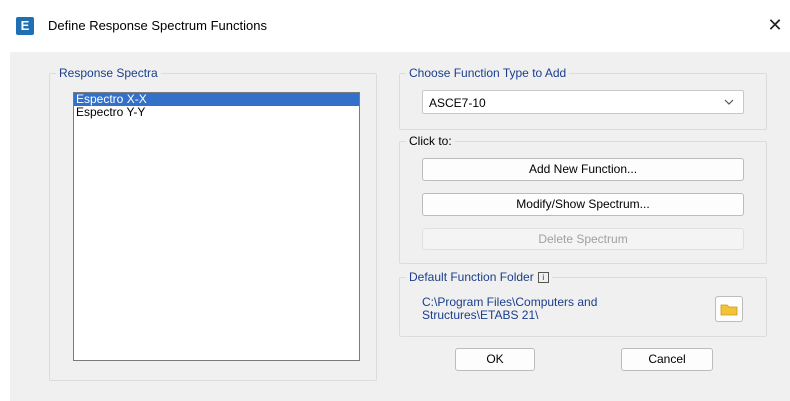  What do you see at coordinates (157, 25) in the screenshot?
I see `dialog-title: Define Response Spectrum Functions` at bounding box center [157, 25].